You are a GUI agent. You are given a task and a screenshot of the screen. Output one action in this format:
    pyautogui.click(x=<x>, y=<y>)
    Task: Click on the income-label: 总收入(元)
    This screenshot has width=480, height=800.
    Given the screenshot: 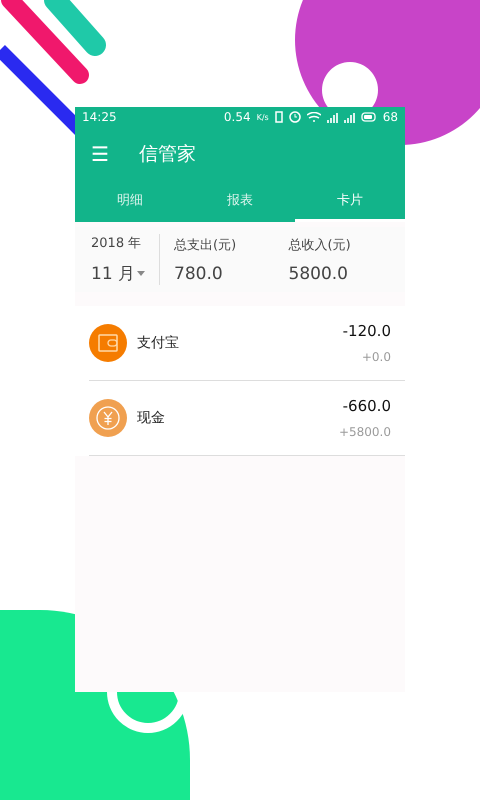 What is the action you would take?
    pyautogui.click(x=320, y=245)
    